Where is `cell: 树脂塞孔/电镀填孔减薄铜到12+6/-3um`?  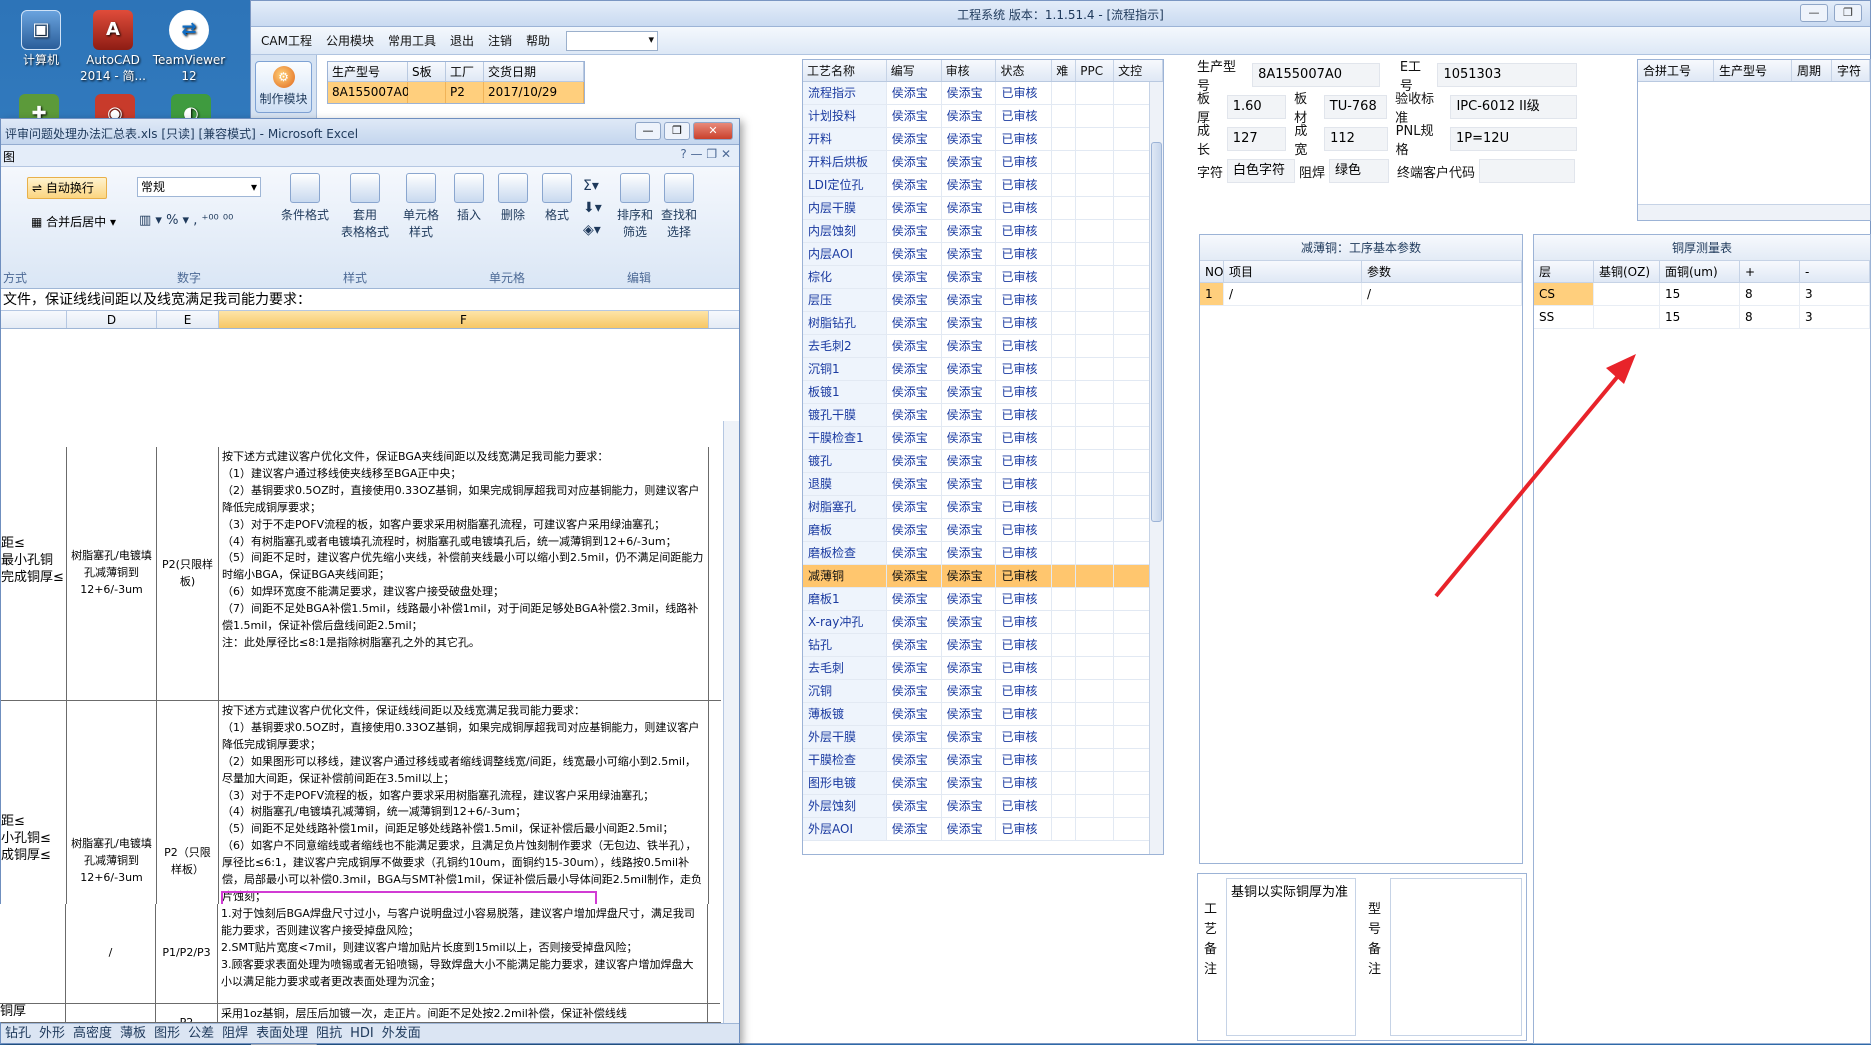 cell: 树脂塞孔/电镀填孔减薄铜到12+6/-3um is located at coordinates (112, 573).